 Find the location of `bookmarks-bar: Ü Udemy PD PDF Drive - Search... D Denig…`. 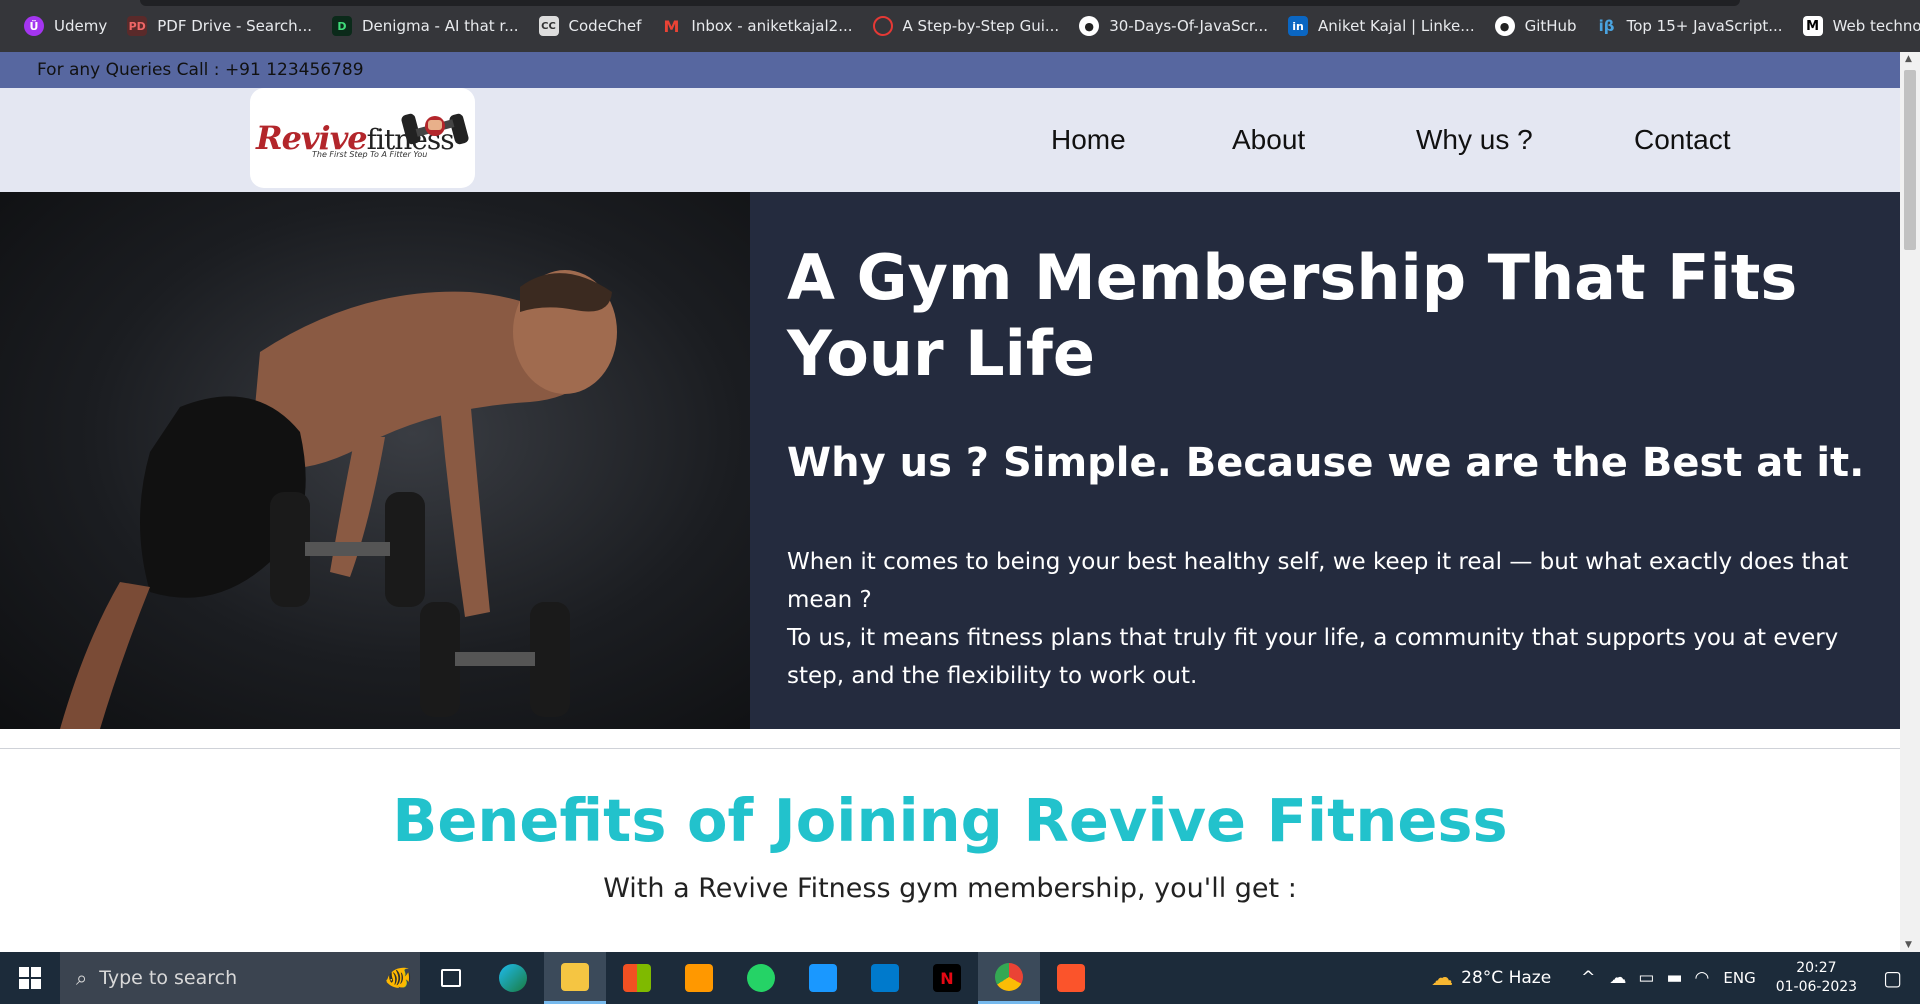

bookmarks-bar: Ü Udemy PD PDF Drive - Search... D Denig… is located at coordinates (960, 26).